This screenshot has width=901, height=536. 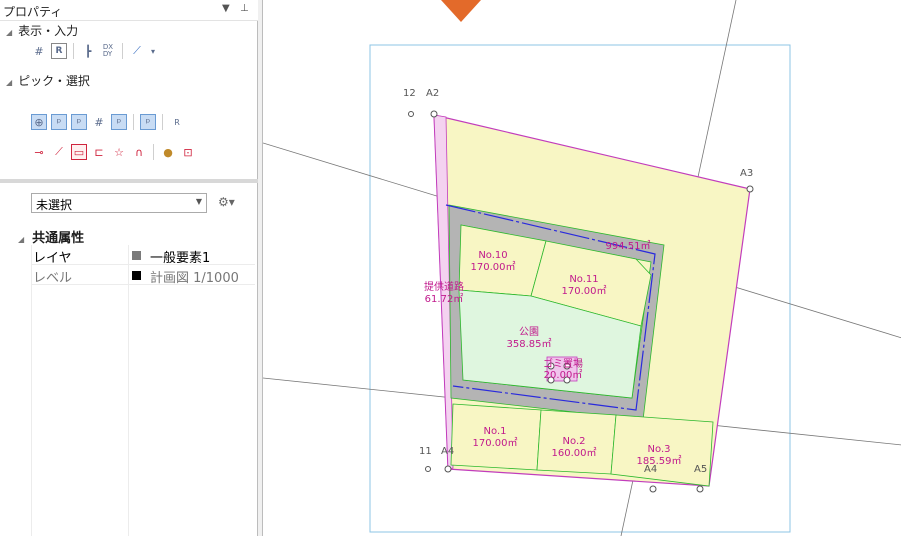 What do you see at coordinates (53, 278) in the screenshot?
I see `property-key: レベル` at bounding box center [53, 278].